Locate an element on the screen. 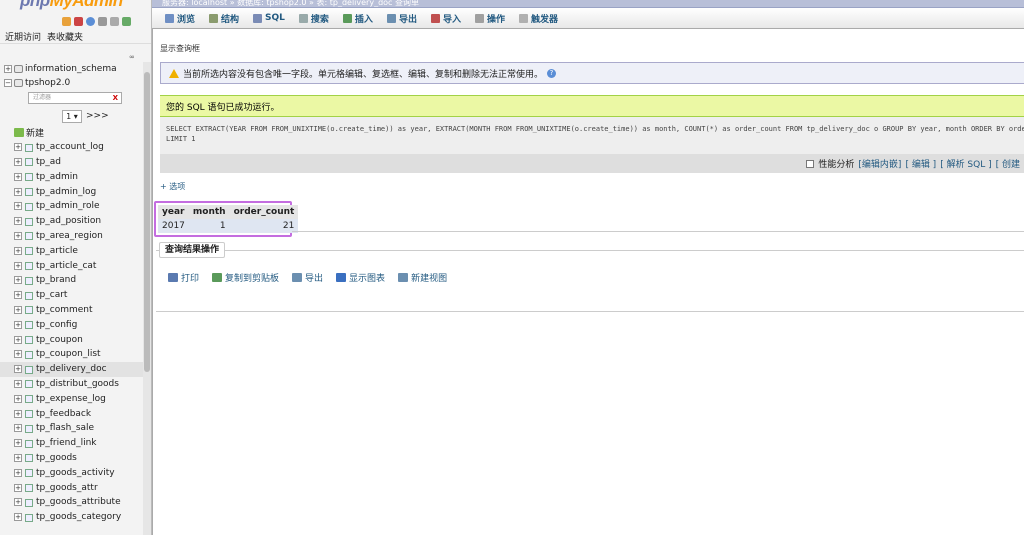 This screenshot has height=535, width=1024. table-label: tp_admin_role is located at coordinates (68, 206).